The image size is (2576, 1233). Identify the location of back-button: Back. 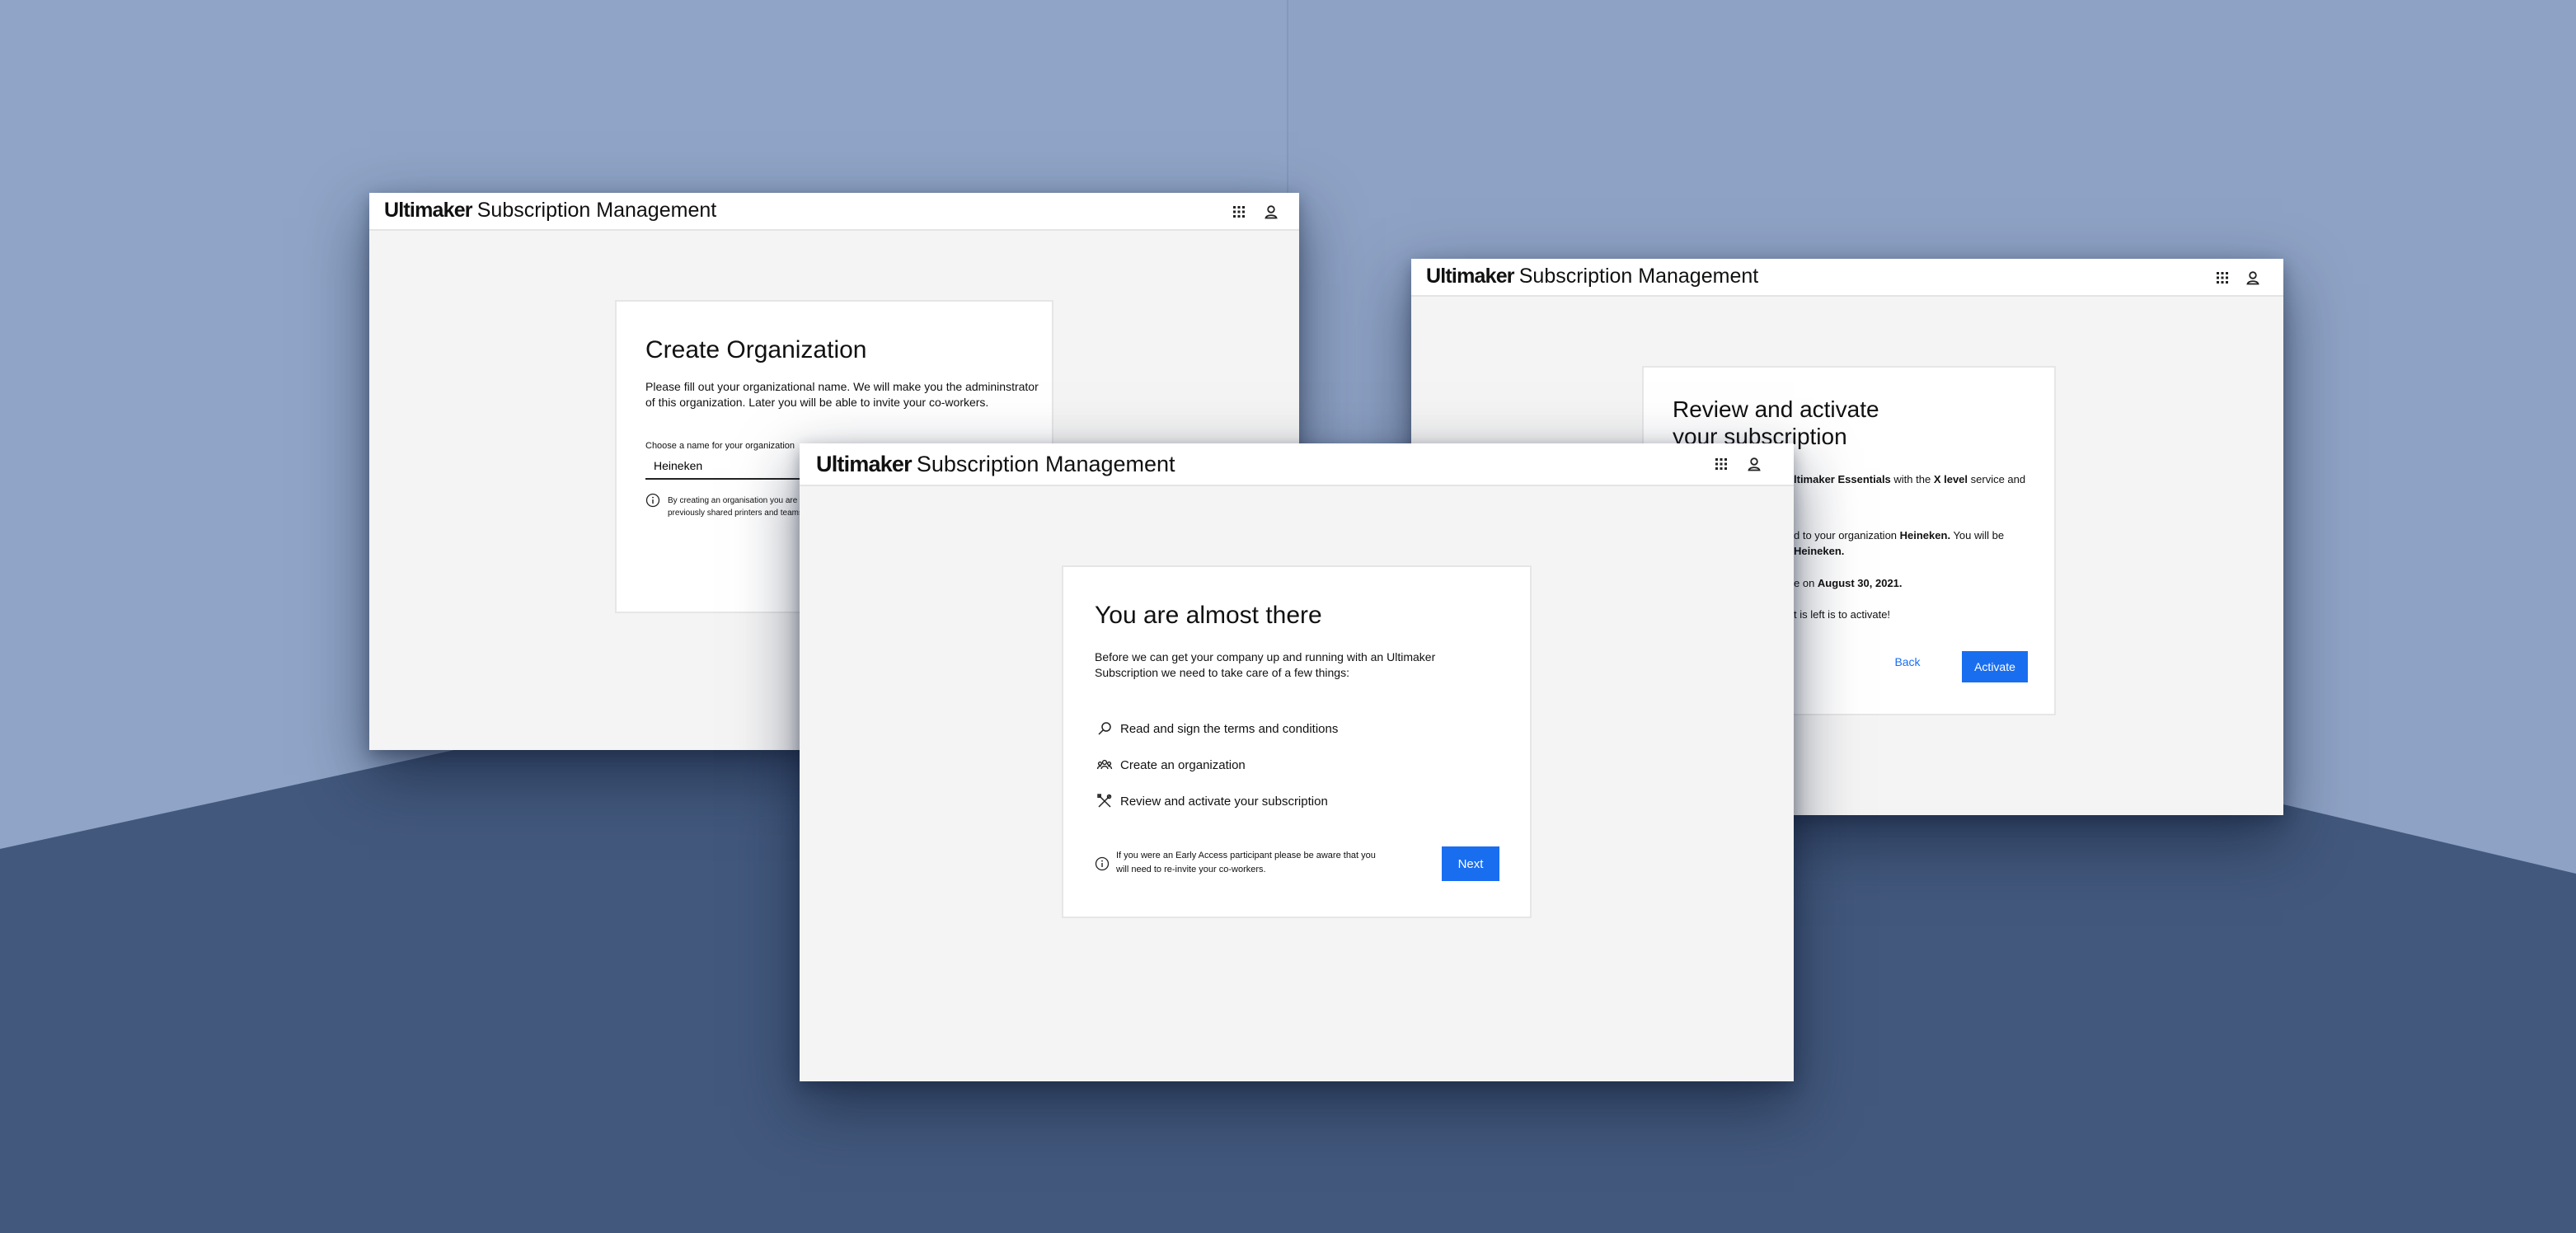
(1907, 662).